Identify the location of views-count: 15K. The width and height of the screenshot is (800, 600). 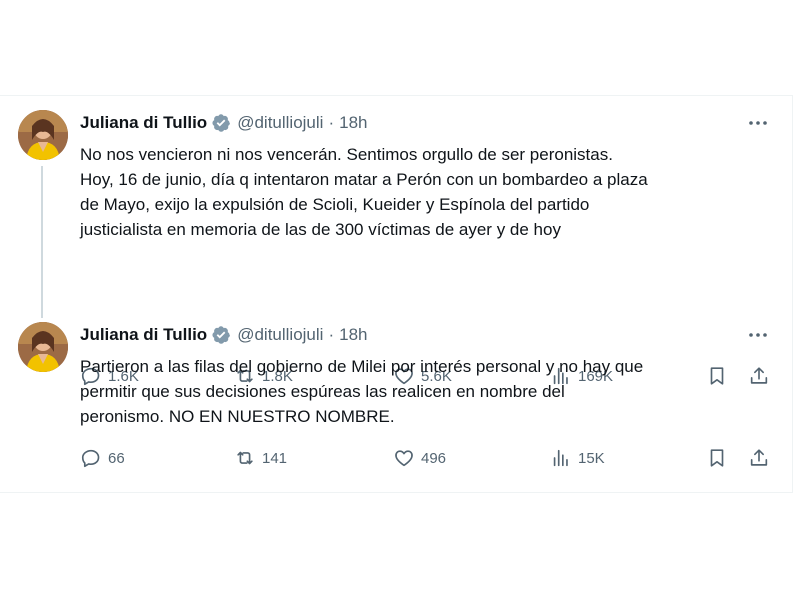
(591, 458).